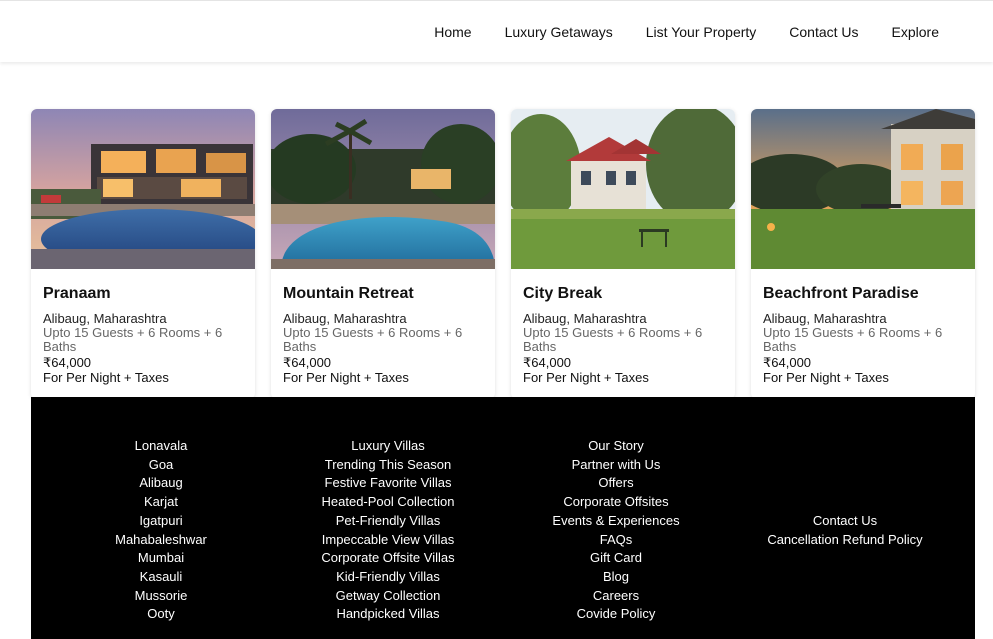 This screenshot has height=639, width=993. Describe the element at coordinates (616, 540) in the screenshot. I see `footer-link-faqs: FAQs` at that location.